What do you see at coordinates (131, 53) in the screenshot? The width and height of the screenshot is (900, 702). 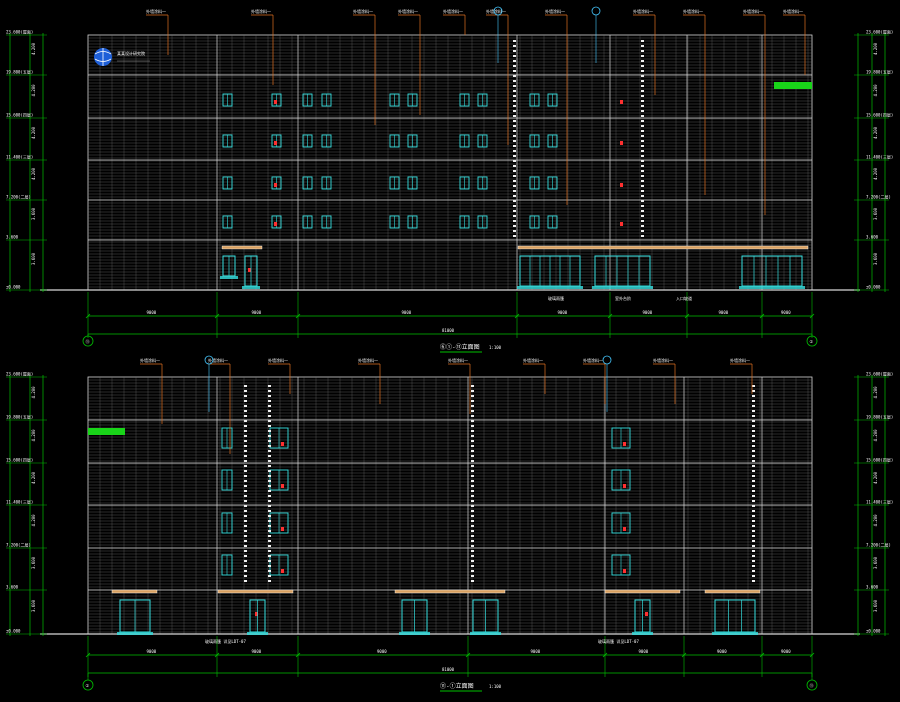 I see `logo-text: 某某设计研究院` at bounding box center [131, 53].